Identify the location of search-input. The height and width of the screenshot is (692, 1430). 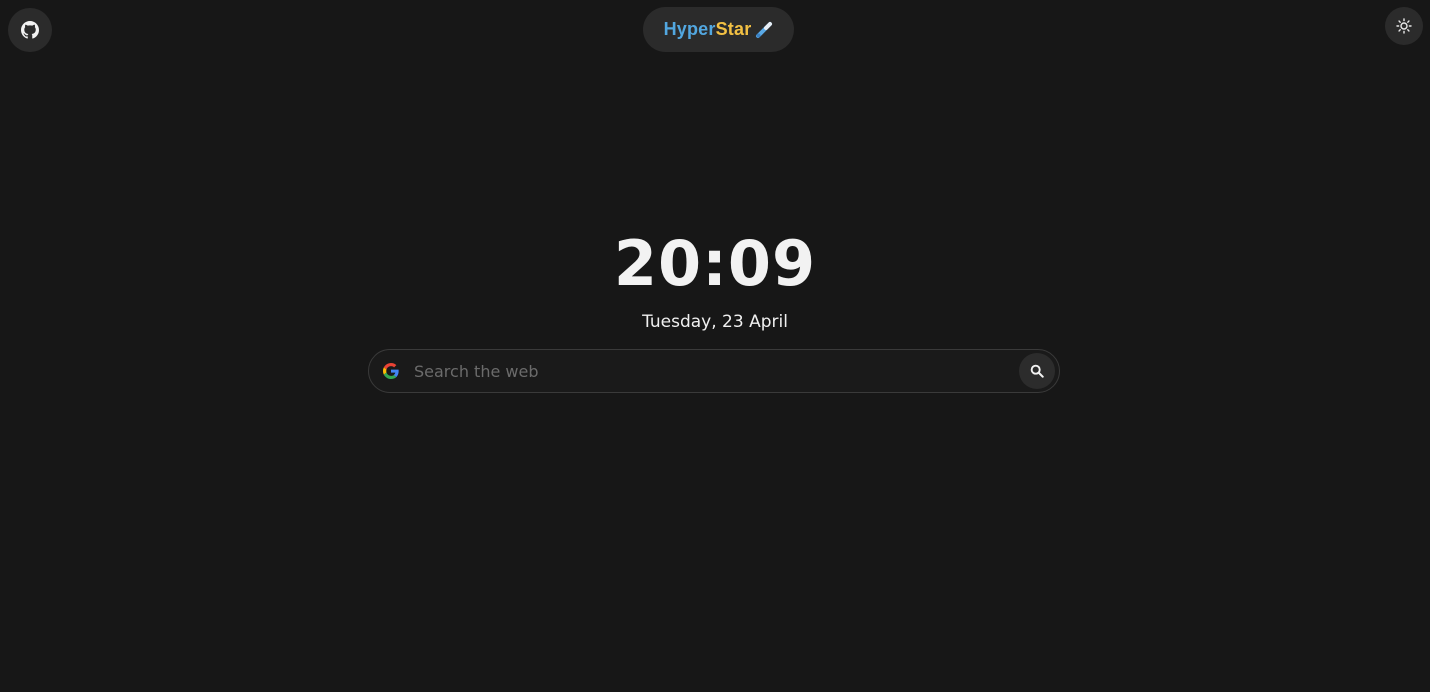
(715, 371).